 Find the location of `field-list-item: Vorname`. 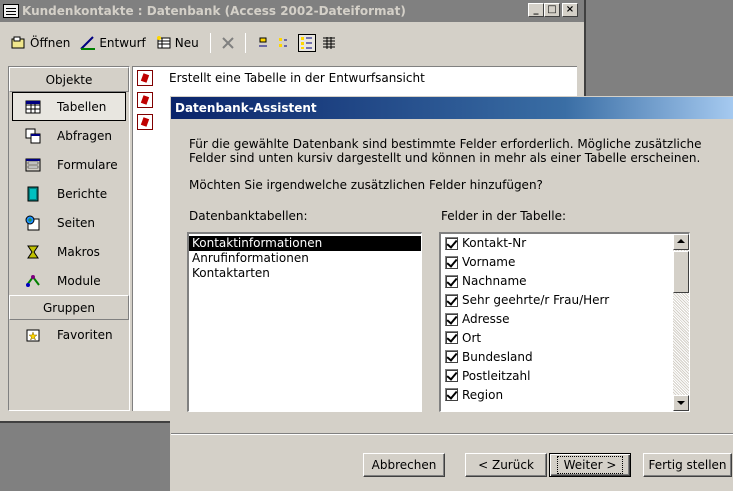

field-list-item: Vorname is located at coordinates (565, 262).